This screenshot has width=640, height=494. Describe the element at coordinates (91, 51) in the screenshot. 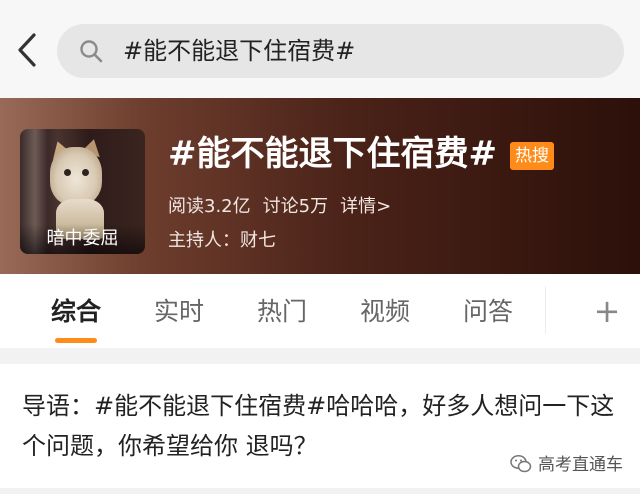

I see `search-icon` at that location.